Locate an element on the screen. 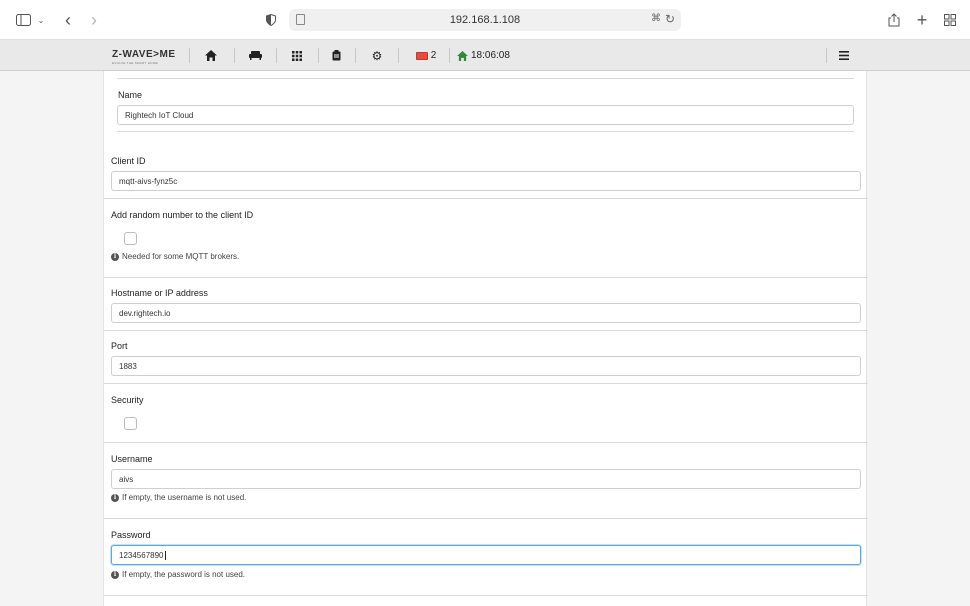 Image resolution: width=970 pixels, height=606 pixels. security-label: Security is located at coordinates (127, 400).